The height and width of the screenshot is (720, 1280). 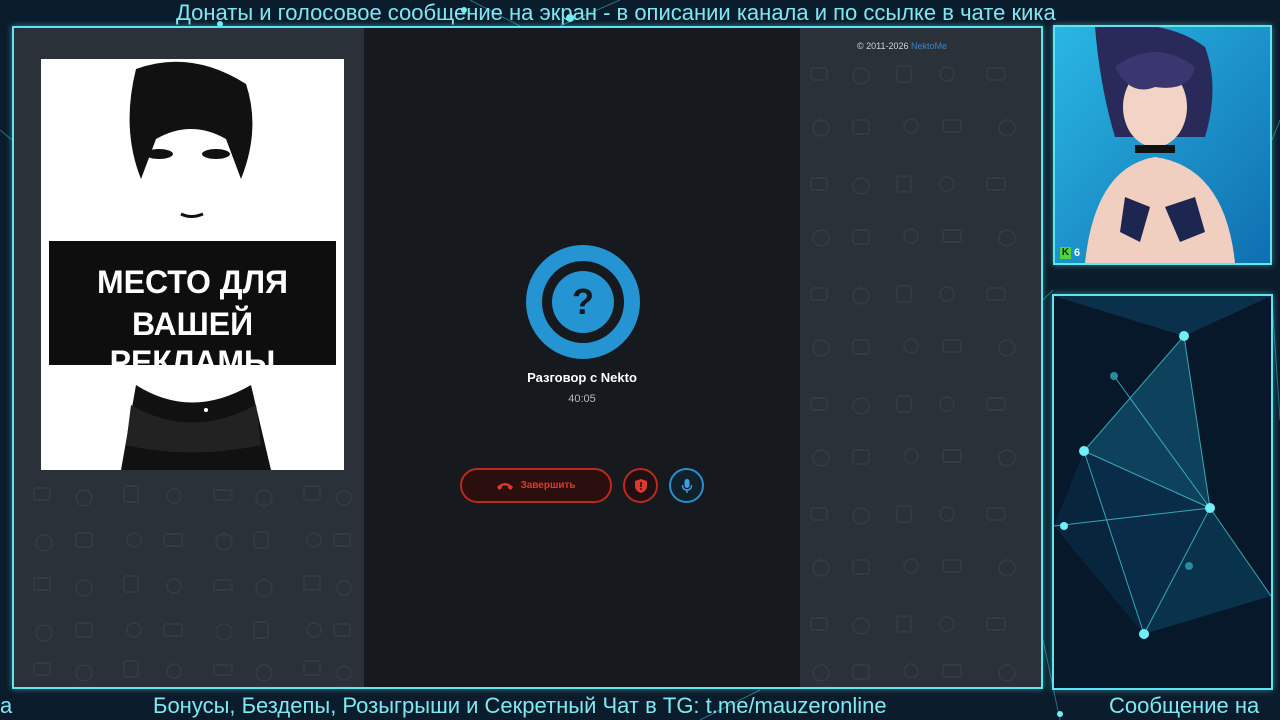 What do you see at coordinates (505, 486) in the screenshot?
I see `phone-hangup-icon` at bounding box center [505, 486].